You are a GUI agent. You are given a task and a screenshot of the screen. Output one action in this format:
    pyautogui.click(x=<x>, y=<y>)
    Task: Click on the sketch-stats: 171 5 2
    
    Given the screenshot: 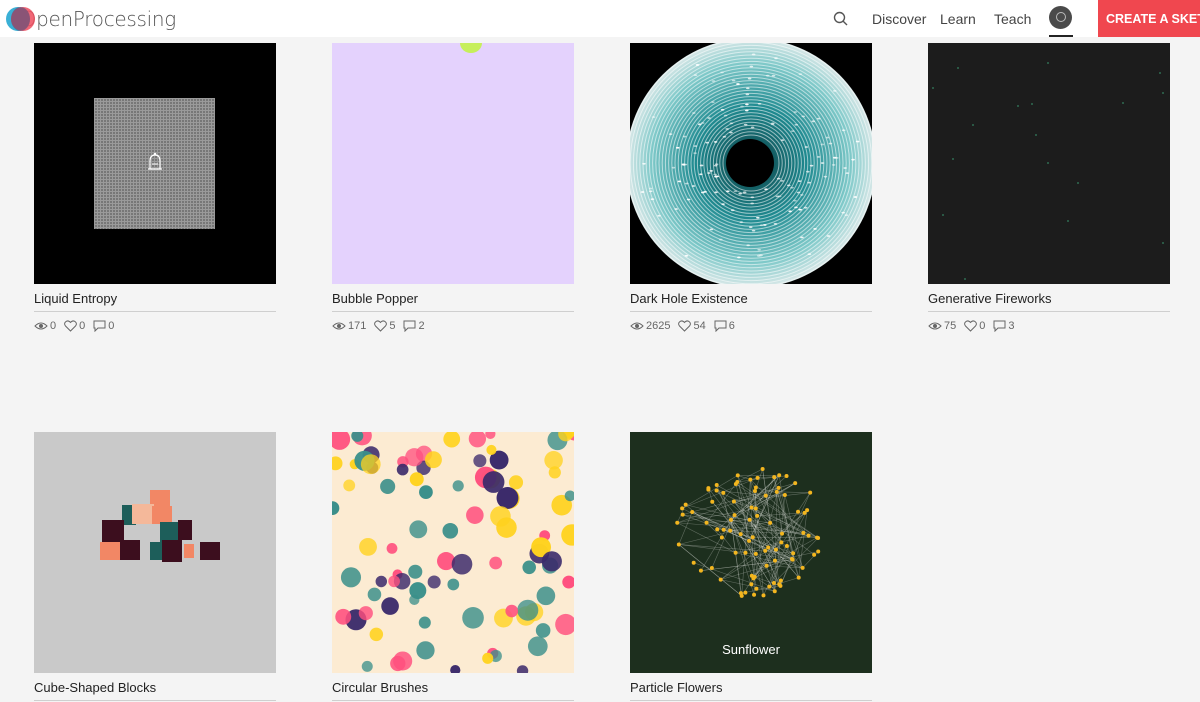 What is the action you would take?
    pyautogui.click(x=453, y=326)
    